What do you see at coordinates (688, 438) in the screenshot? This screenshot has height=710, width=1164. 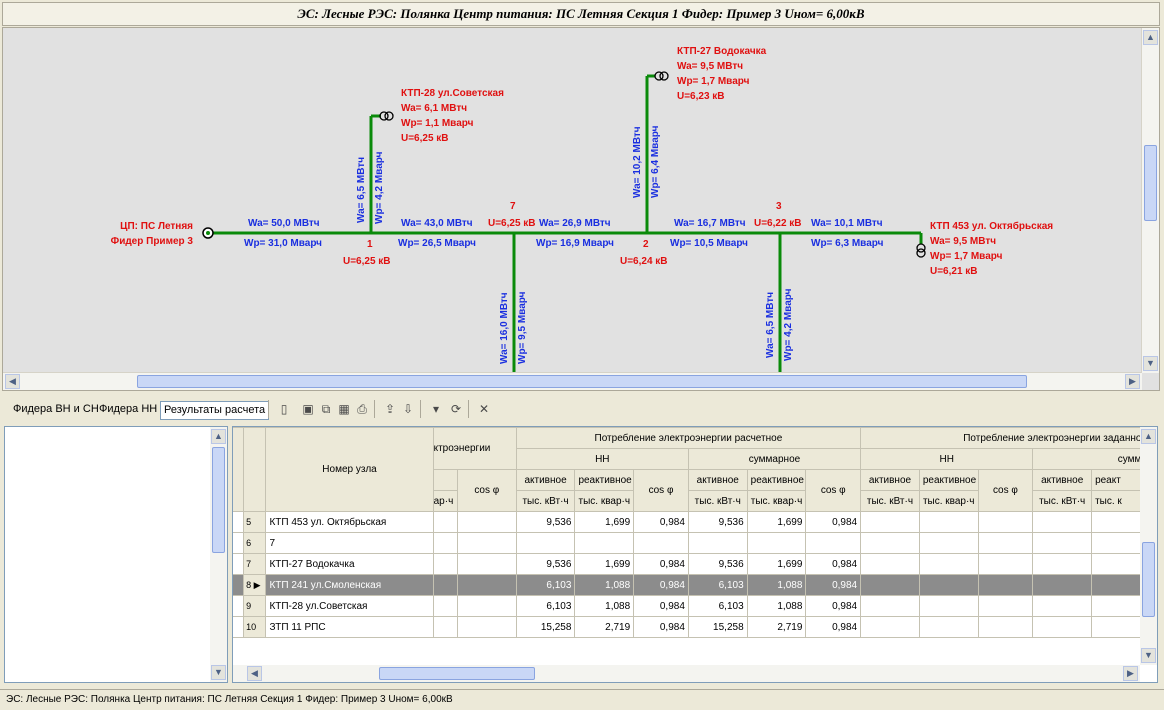 I see `header-calc: Потребление электроэнергии расчетное` at bounding box center [688, 438].